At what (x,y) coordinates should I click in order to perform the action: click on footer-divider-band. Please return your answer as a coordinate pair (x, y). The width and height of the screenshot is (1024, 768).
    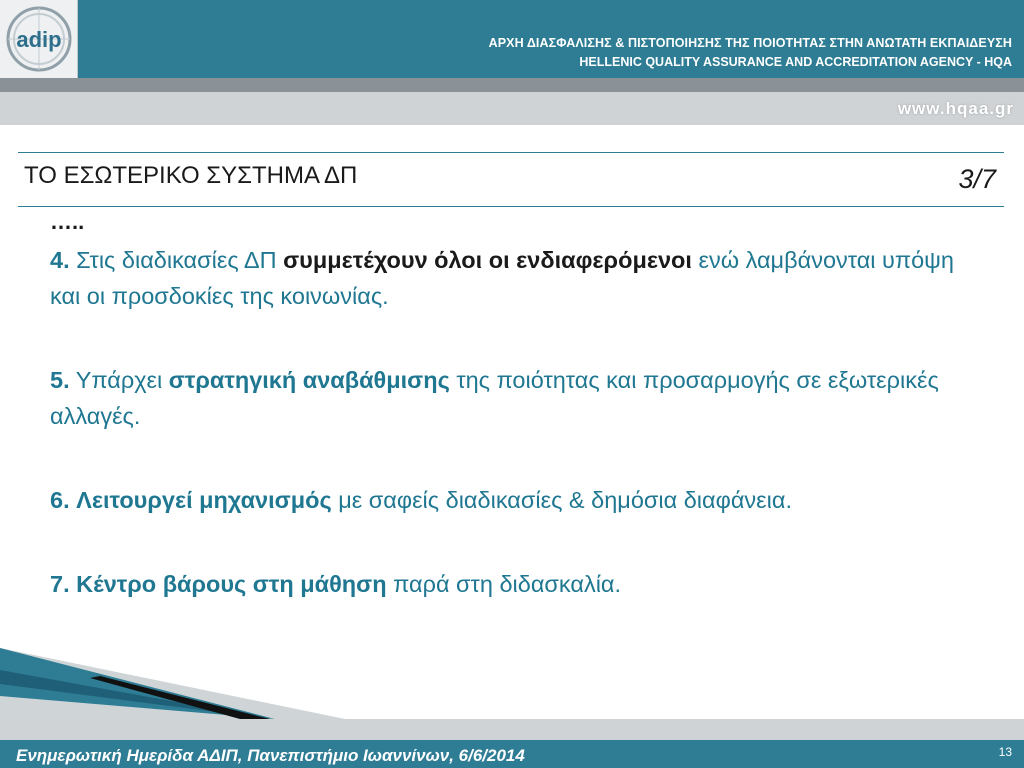
    Looking at the image, I should click on (512, 729).